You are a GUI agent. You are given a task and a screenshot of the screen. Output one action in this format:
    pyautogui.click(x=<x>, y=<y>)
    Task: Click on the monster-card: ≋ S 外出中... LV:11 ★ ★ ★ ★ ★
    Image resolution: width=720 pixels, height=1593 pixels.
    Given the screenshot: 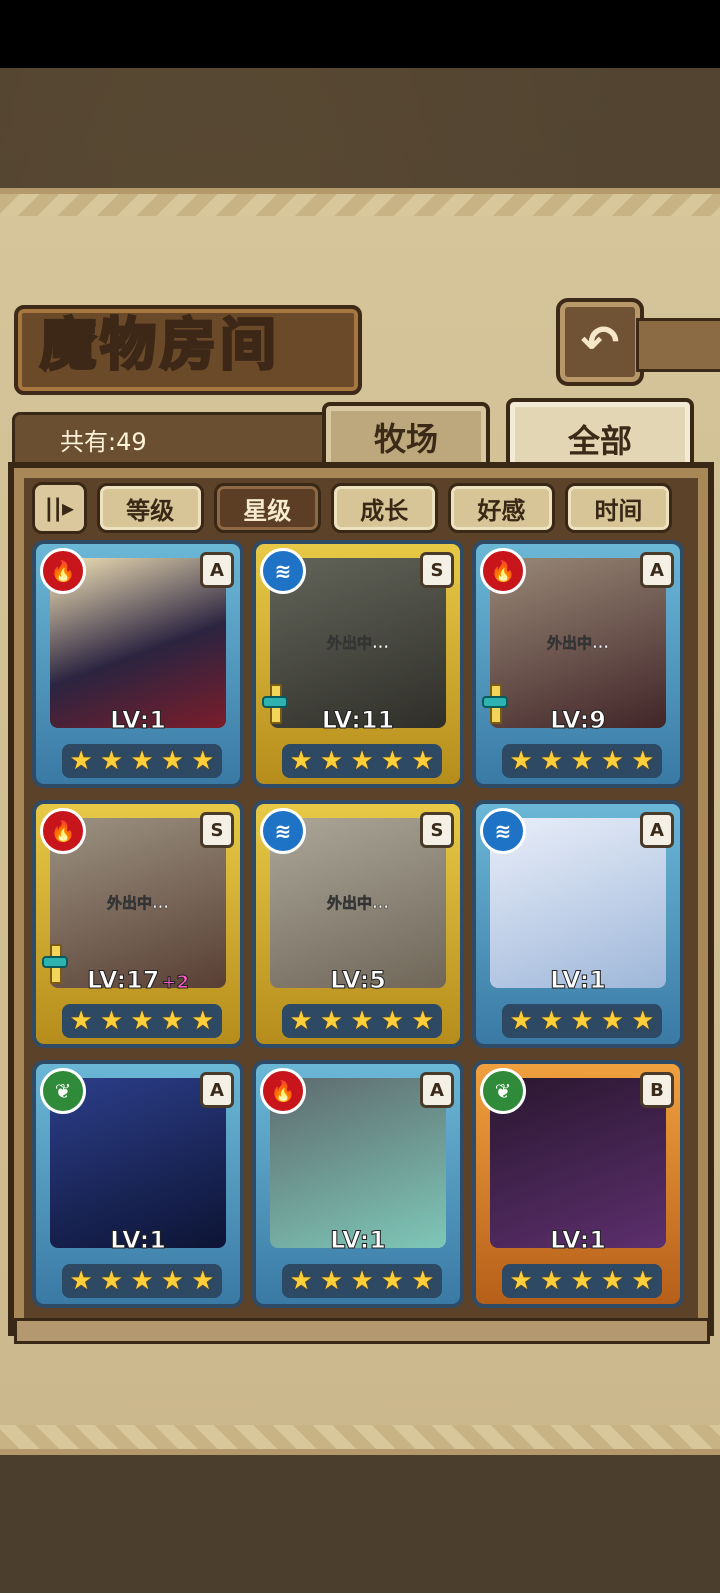 What is the action you would take?
    pyautogui.click(x=358, y=664)
    